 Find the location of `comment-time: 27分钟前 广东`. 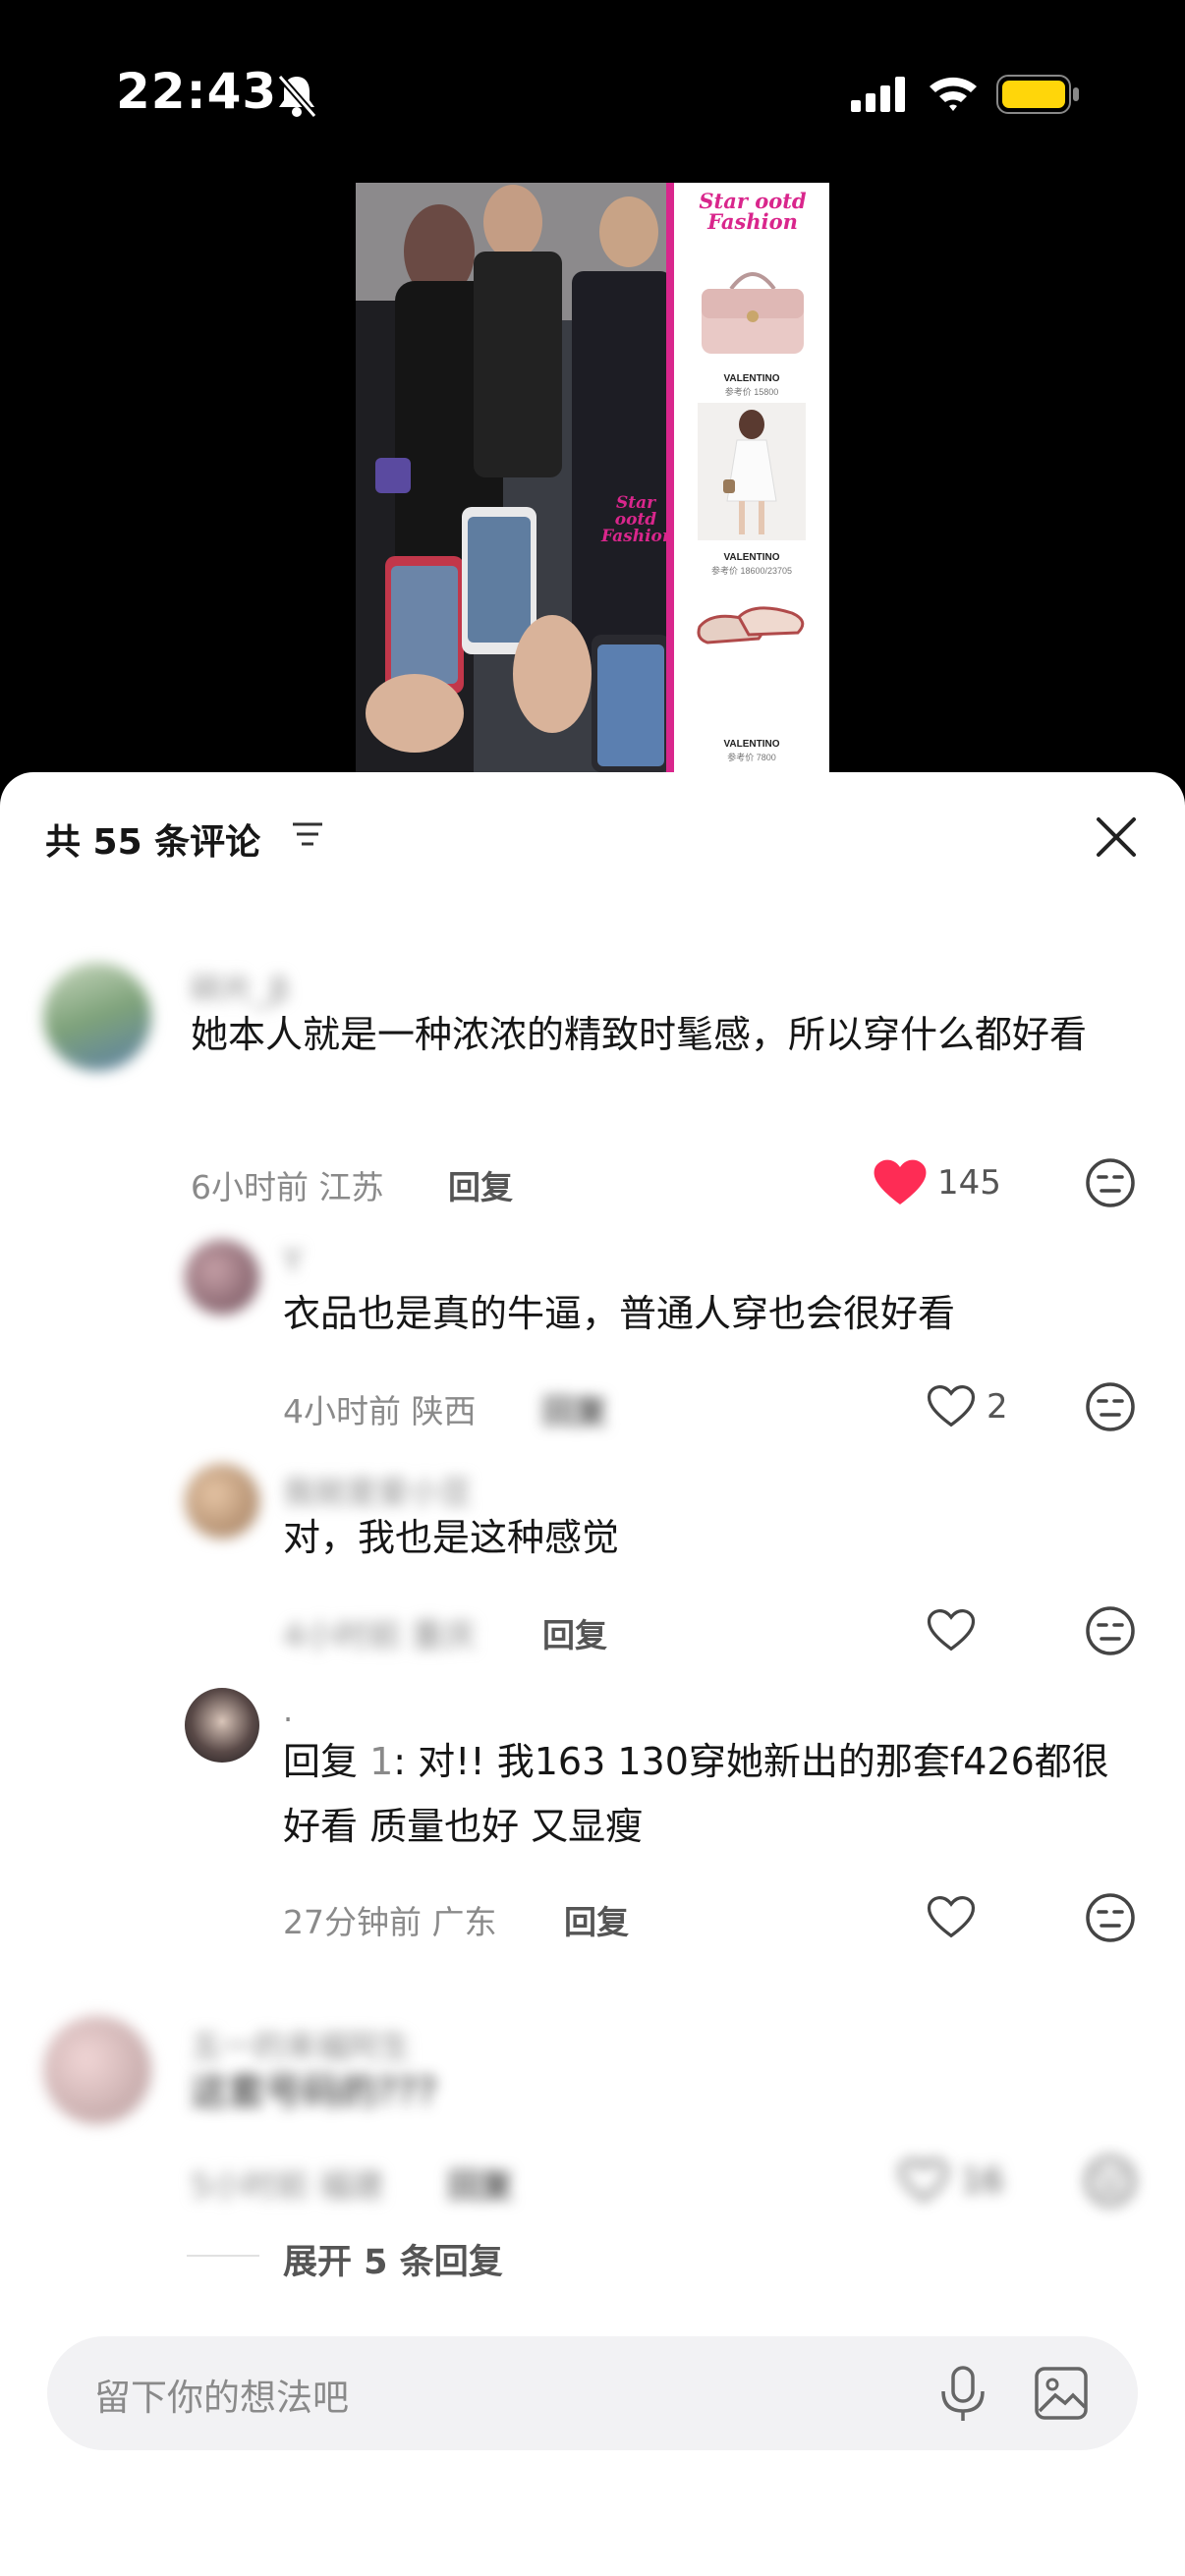

comment-time: 27分钟前 广东 is located at coordinates (390, 1919).